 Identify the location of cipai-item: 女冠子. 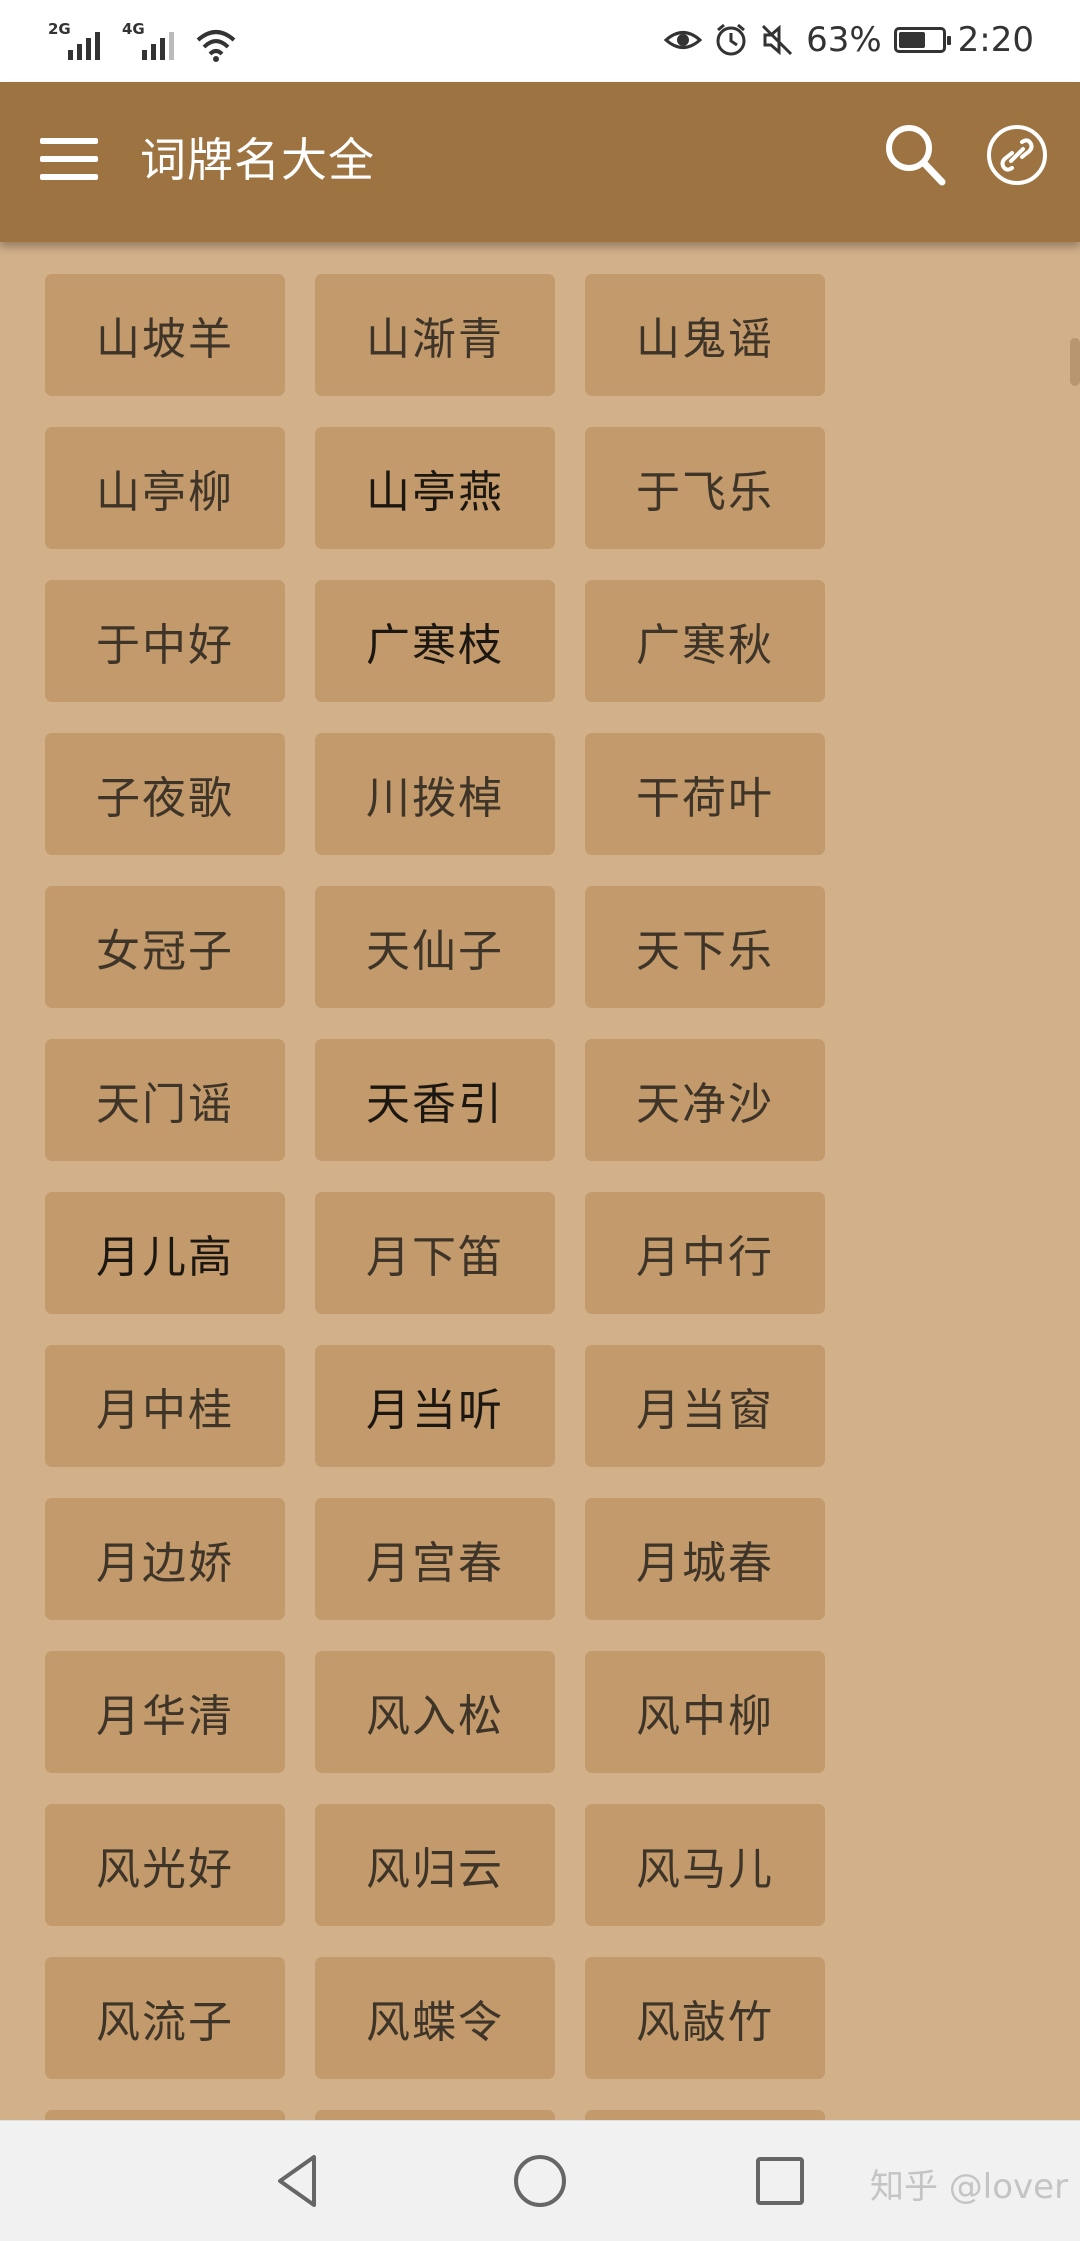
(165, 947).